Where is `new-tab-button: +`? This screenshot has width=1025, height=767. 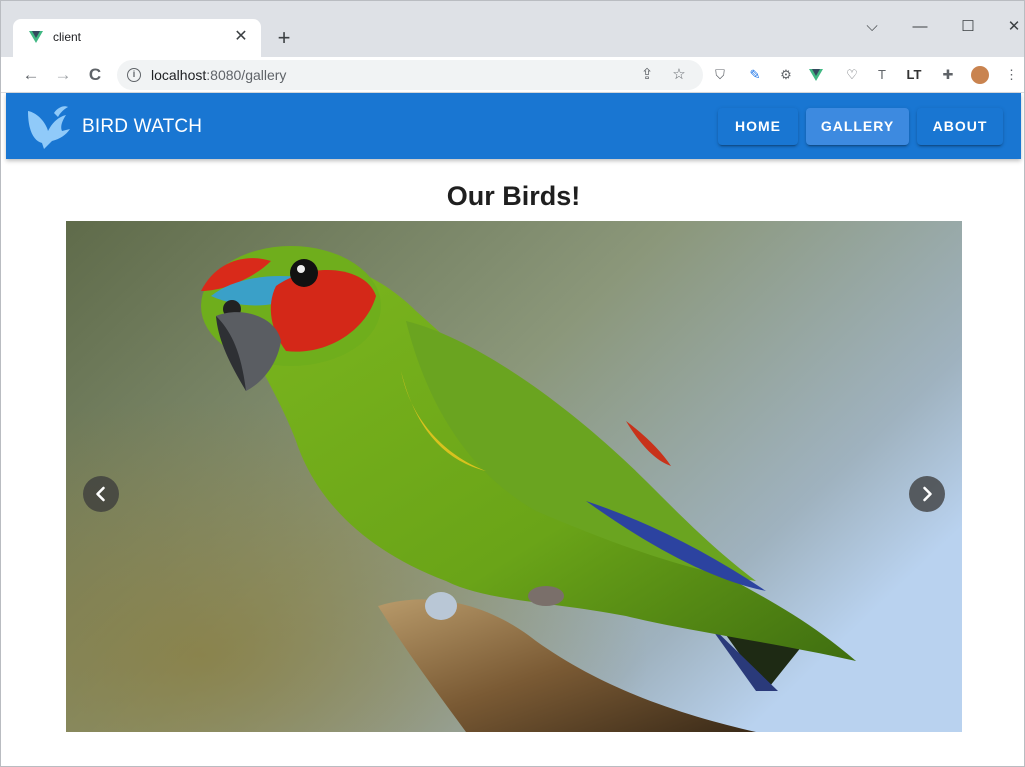
new-tab-button: + is located at coordinates (284, 38).